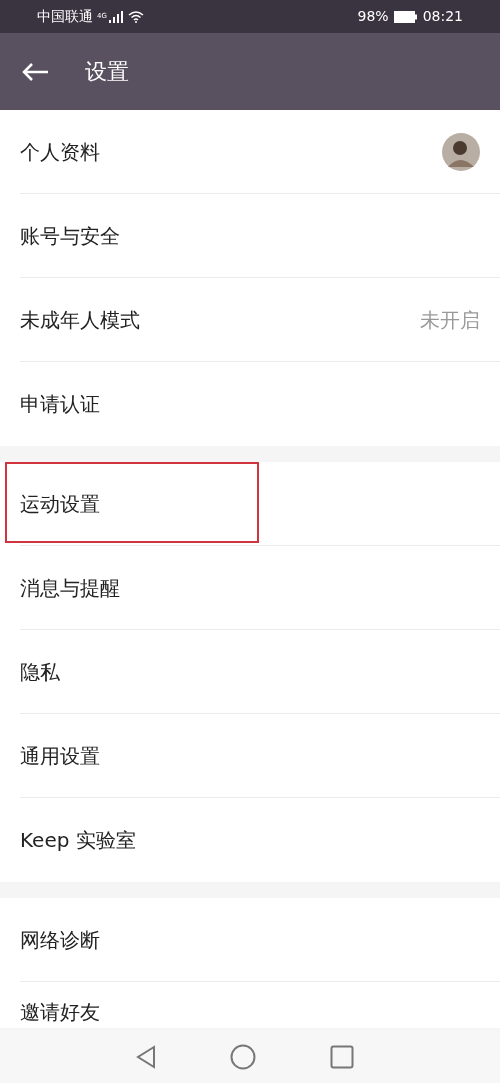  I want to click on setting-label: 通用设置, so click(60, 756).